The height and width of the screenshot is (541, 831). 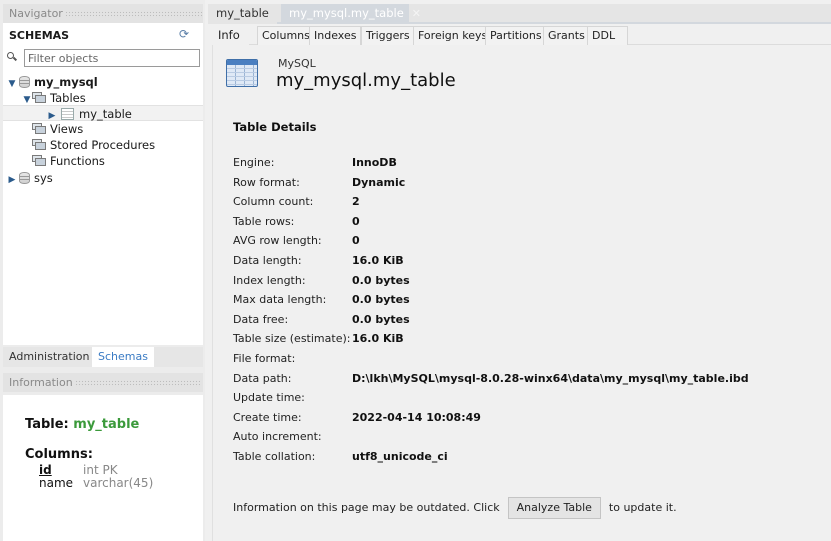 What do you see at coordinates (264, 221) in the screenshot?
I see `detail-label: Table rows:` at bounding box center [264, 221].